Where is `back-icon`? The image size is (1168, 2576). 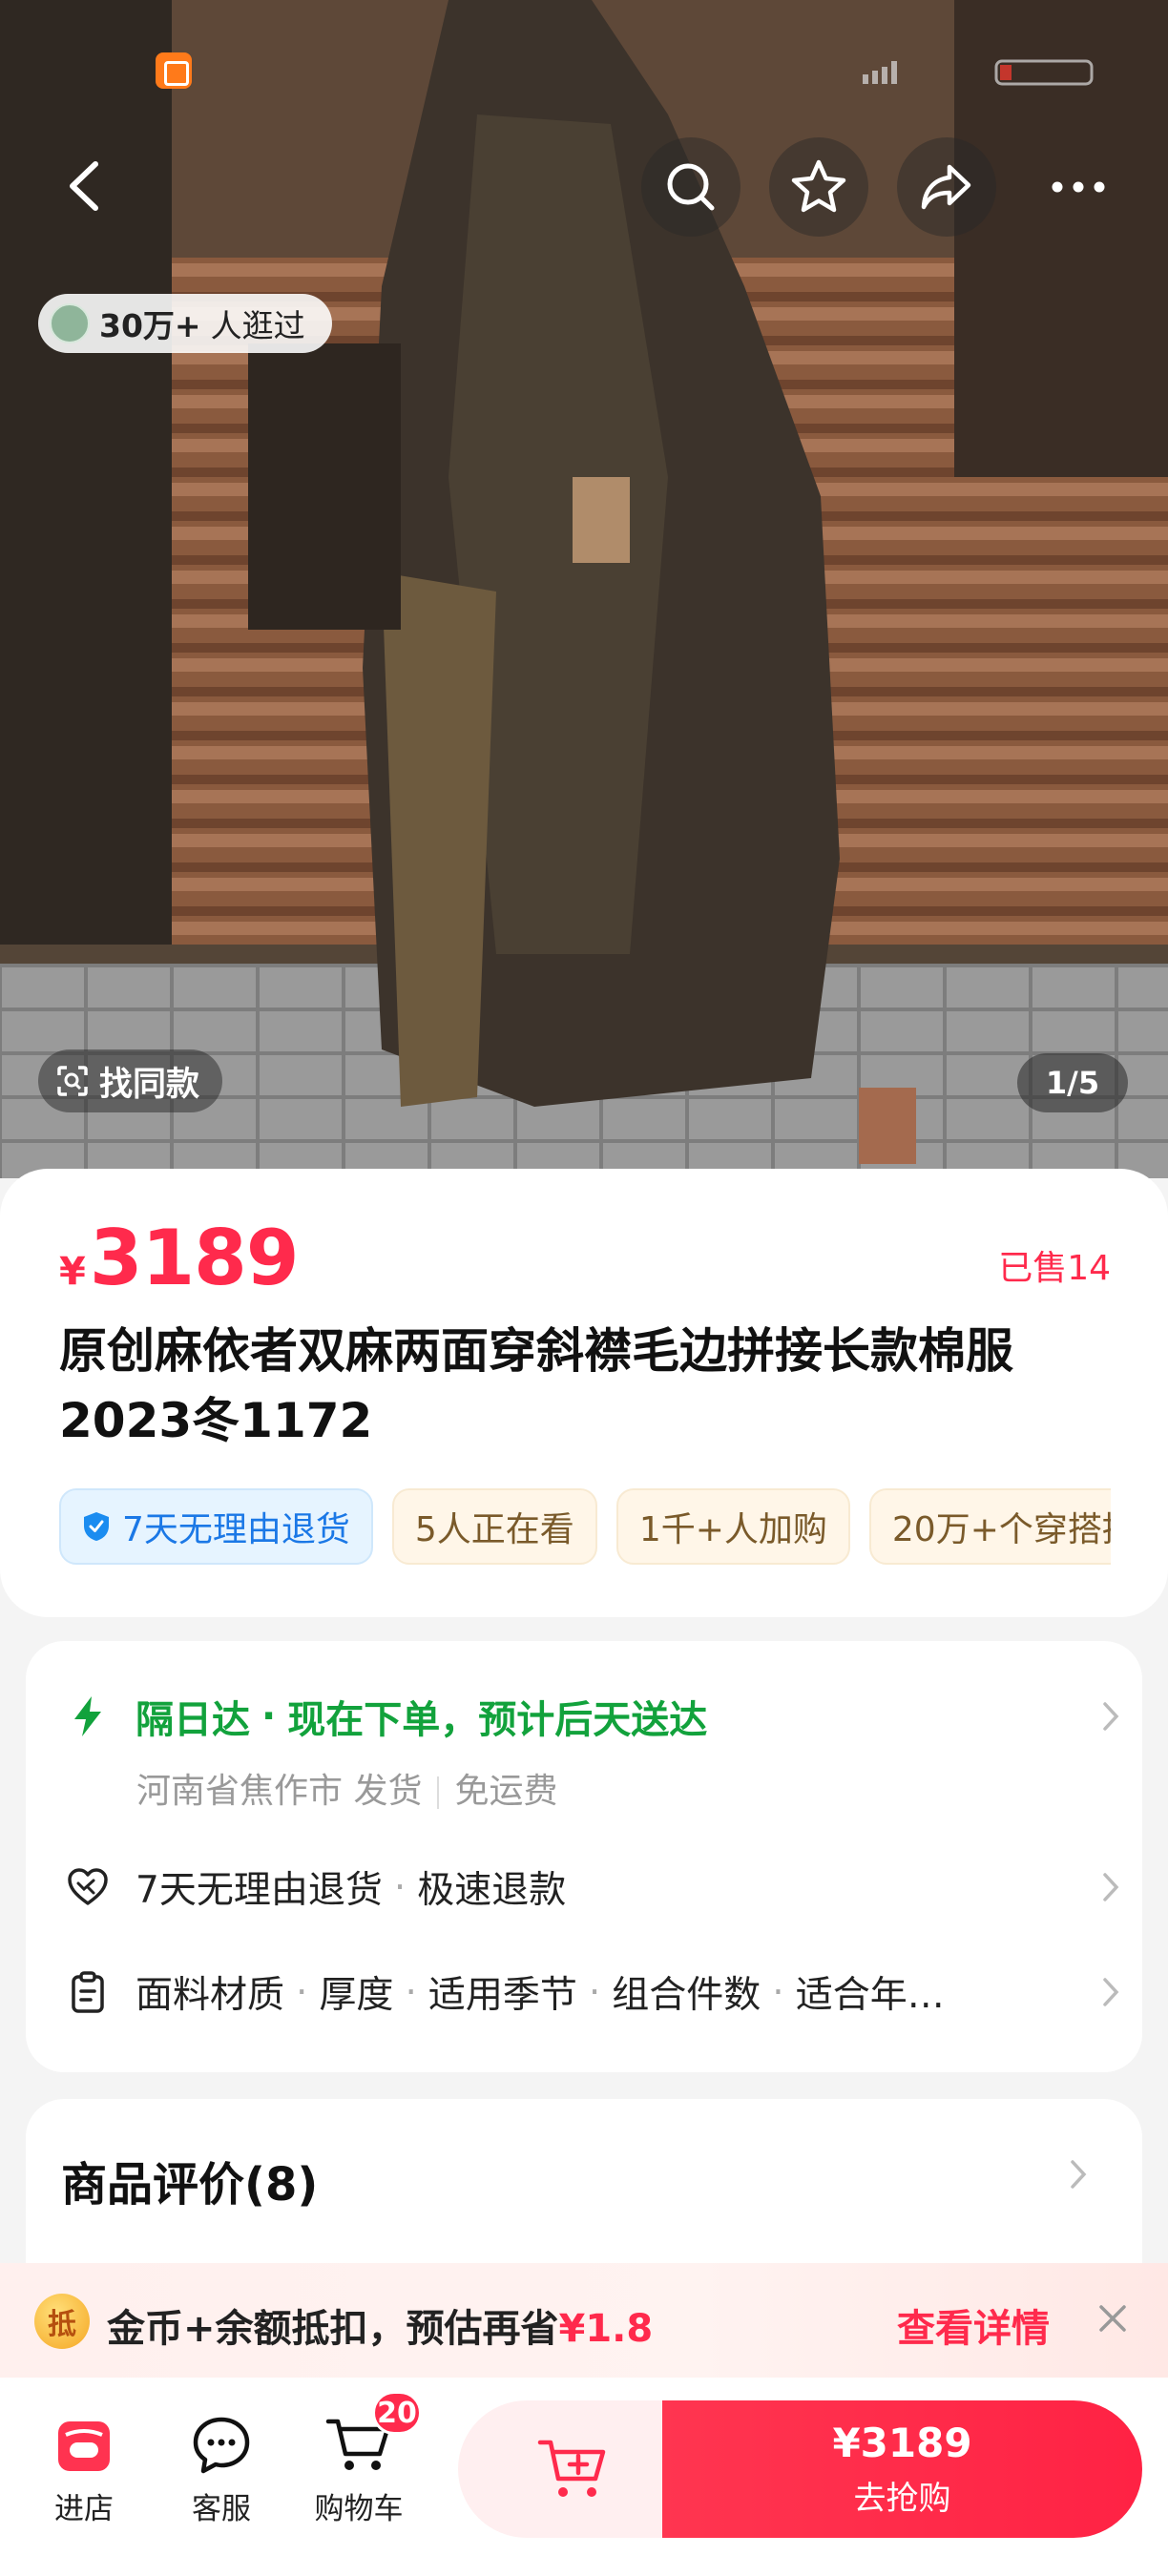
back-icon is located at coordinates (84, 186).